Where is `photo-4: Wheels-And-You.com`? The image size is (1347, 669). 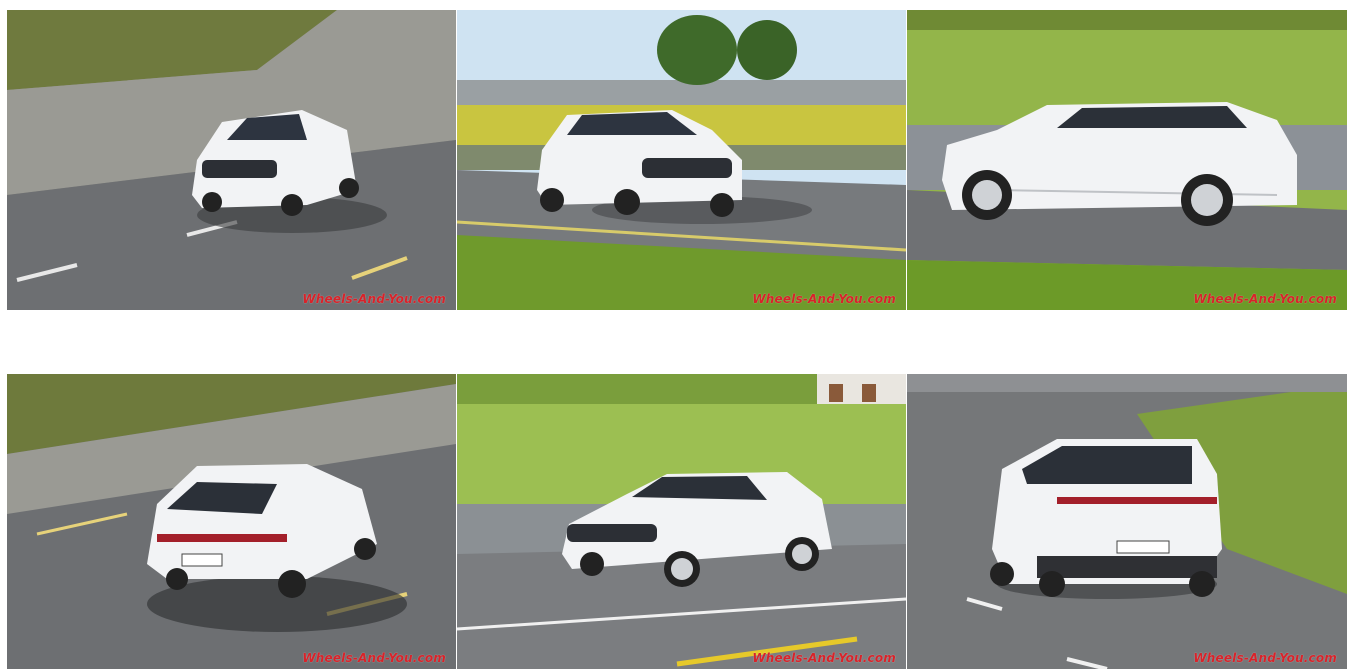
photo-4: Wheels-And-You.com is located at coordinates (231, 521).